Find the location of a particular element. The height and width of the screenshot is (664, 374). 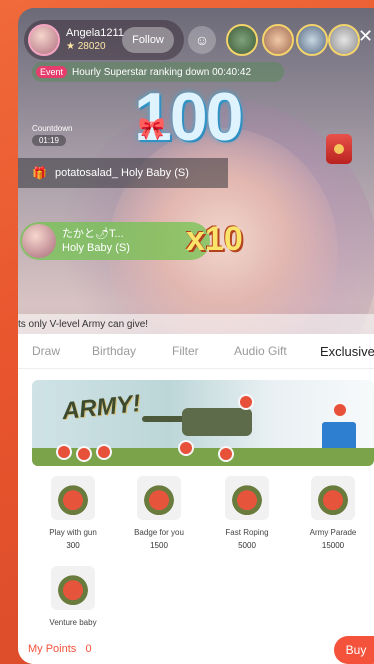

host-avatar is located at coordinates (44, 40).